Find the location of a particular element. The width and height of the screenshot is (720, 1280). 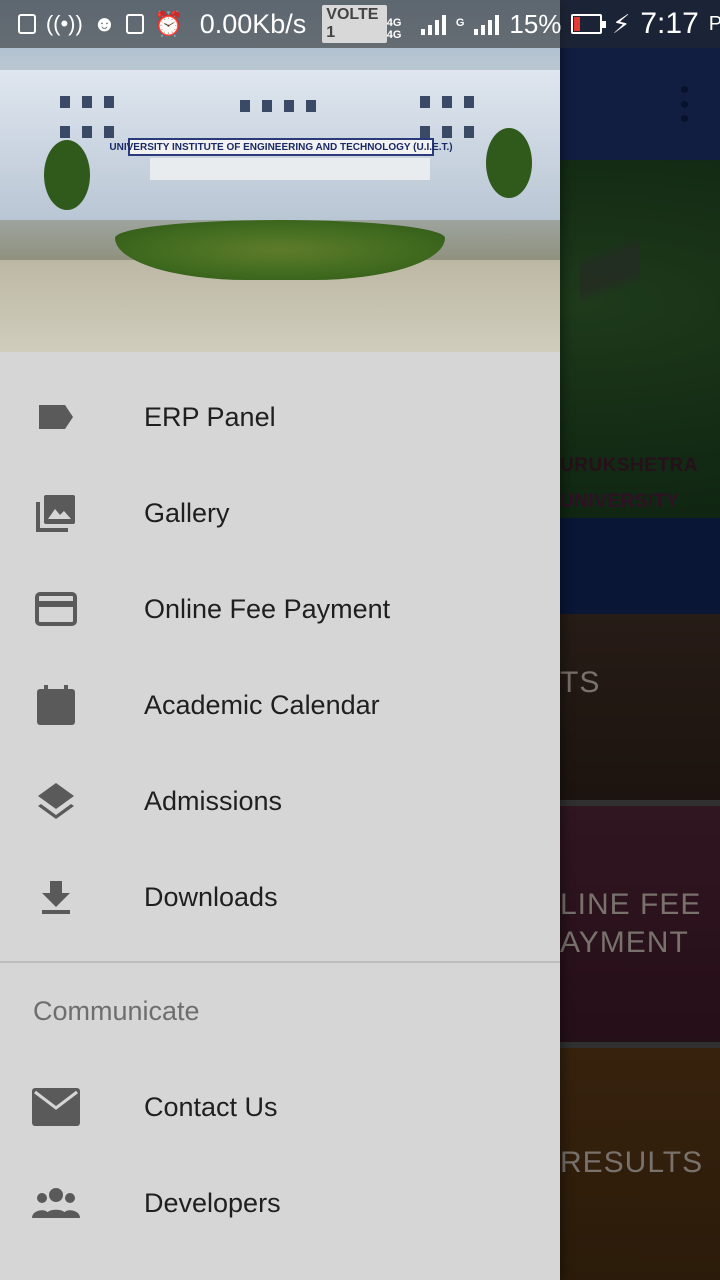

menu-item-online-fee-payment: Online Fee Payment is located at coordinates (280, 609).